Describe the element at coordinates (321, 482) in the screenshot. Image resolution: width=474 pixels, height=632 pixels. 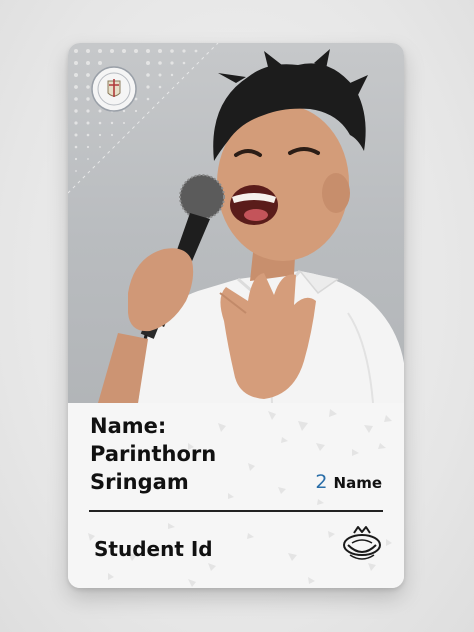
I see `name-count-number: 2` at that location.